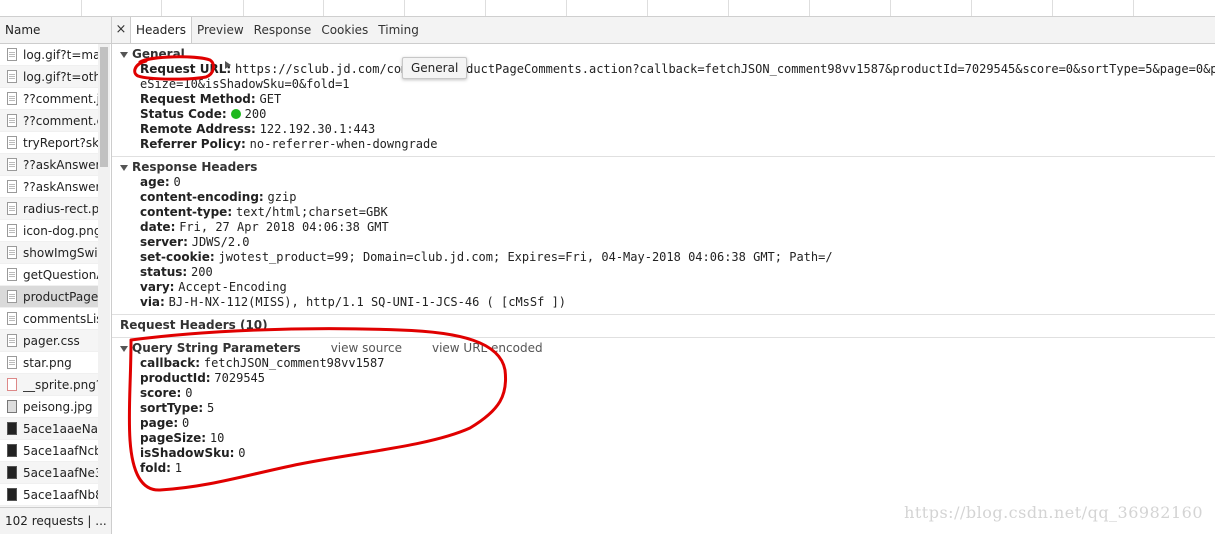 The height and width of the screenshot is (534, 1215). I want to click on request-list-item: productPage., so click(49, 297).